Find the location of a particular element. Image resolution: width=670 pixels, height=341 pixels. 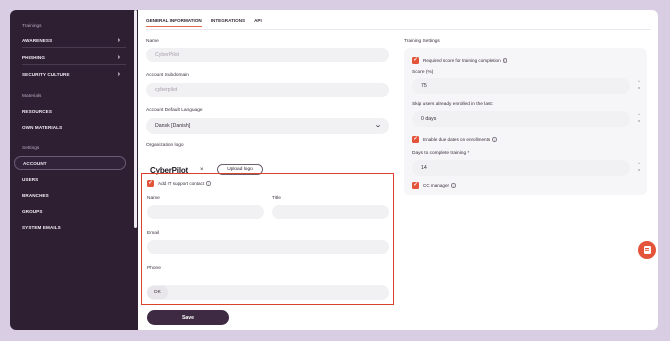

sidebar-item-label: SYSTEM EMAILS is located at coordinates (41, 227).